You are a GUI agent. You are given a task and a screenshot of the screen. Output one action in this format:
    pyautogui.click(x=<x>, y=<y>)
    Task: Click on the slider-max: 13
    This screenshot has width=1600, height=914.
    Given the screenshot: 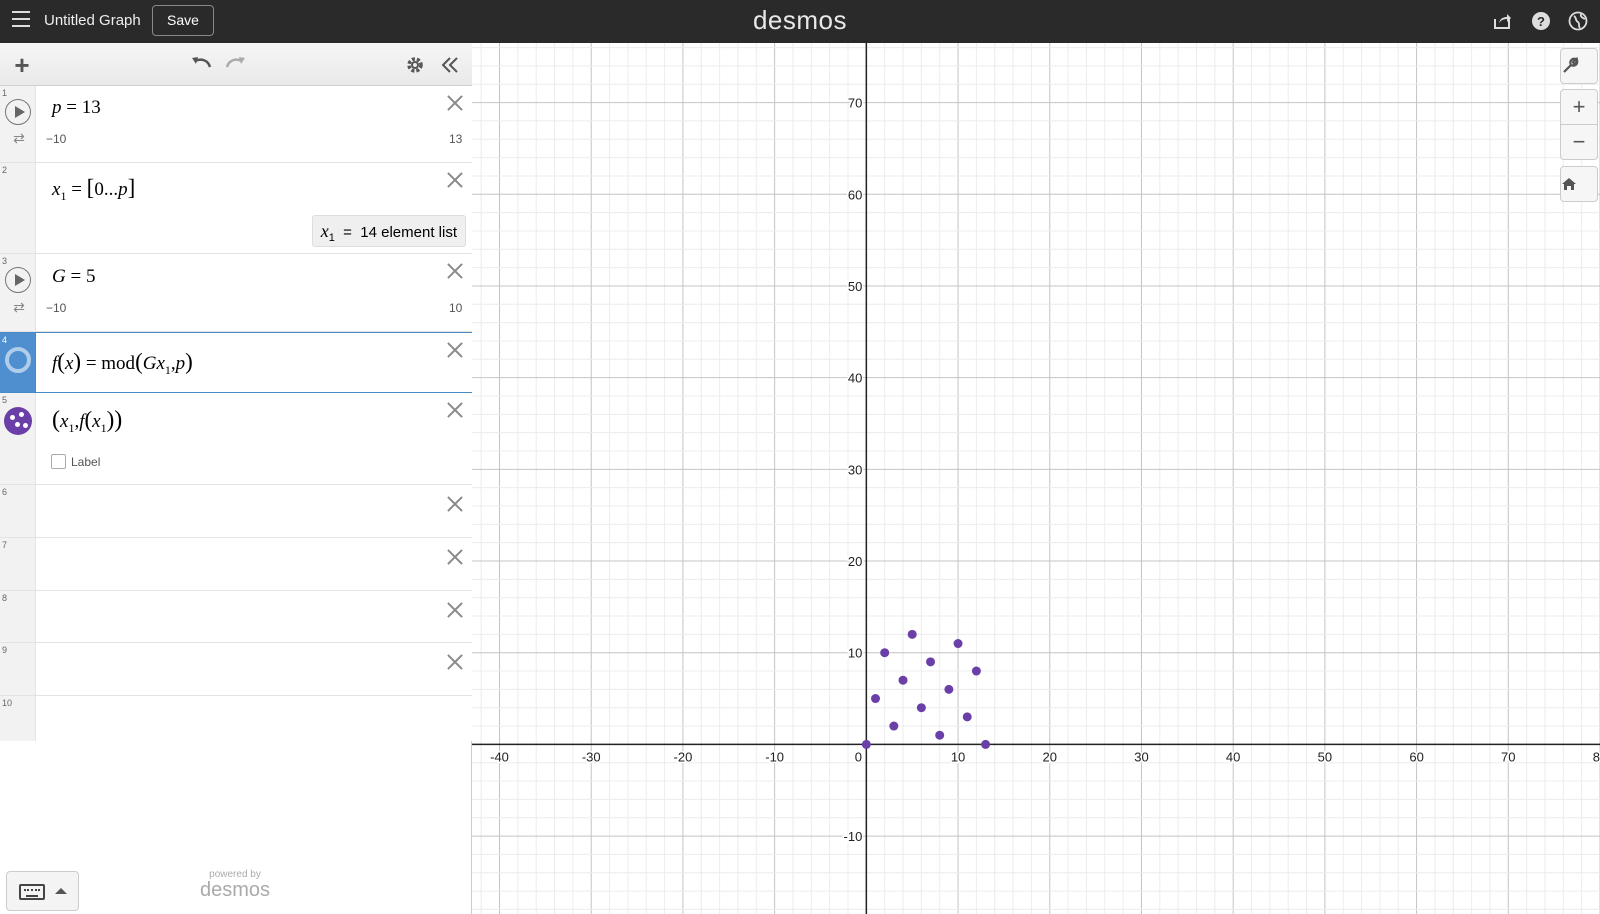 What is the action you would take?
    pyautogui.click(x=455, y=139)
    